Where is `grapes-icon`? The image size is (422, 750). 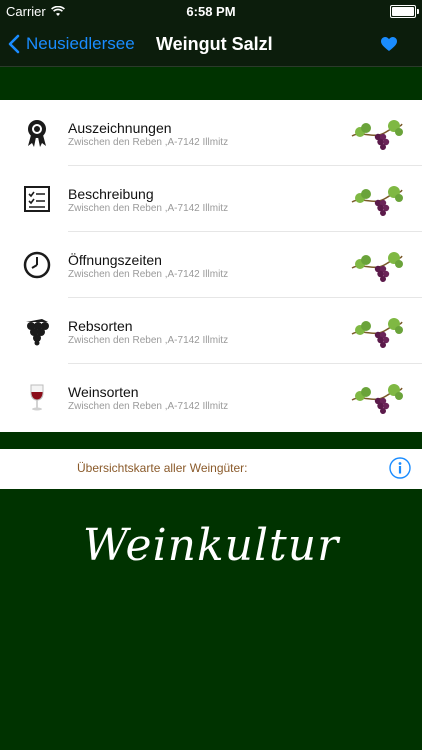
grapes-icon is located at coordinates (37, 332).